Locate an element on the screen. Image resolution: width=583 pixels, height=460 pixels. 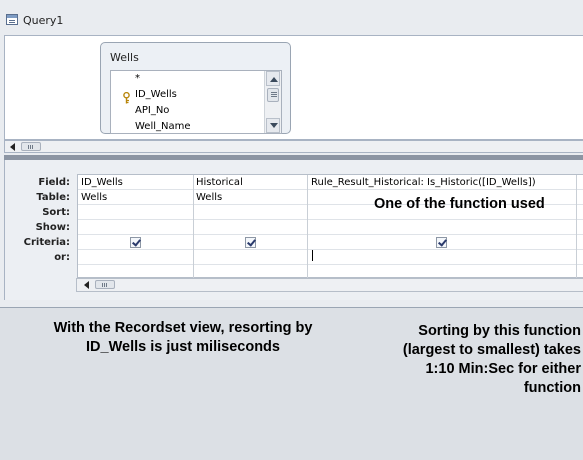
scroll-up-button is located at coordinates (273, 78).